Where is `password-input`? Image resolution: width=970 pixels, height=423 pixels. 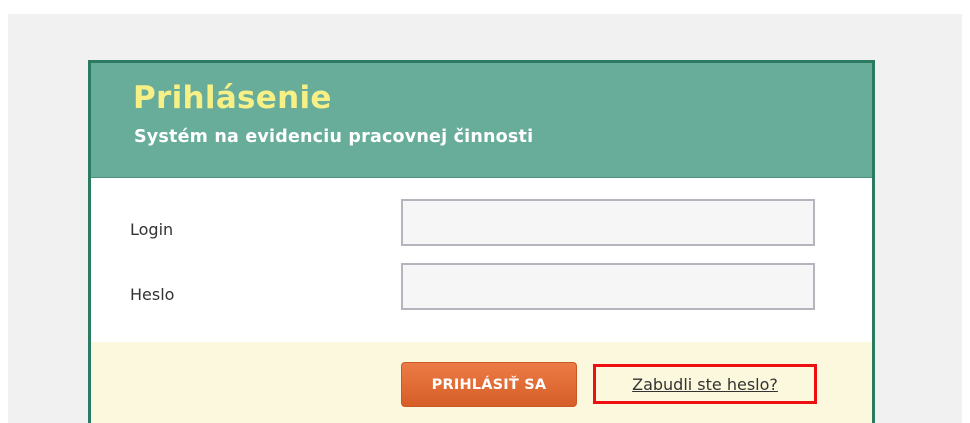 password-input is located at coordinates (608, 286).